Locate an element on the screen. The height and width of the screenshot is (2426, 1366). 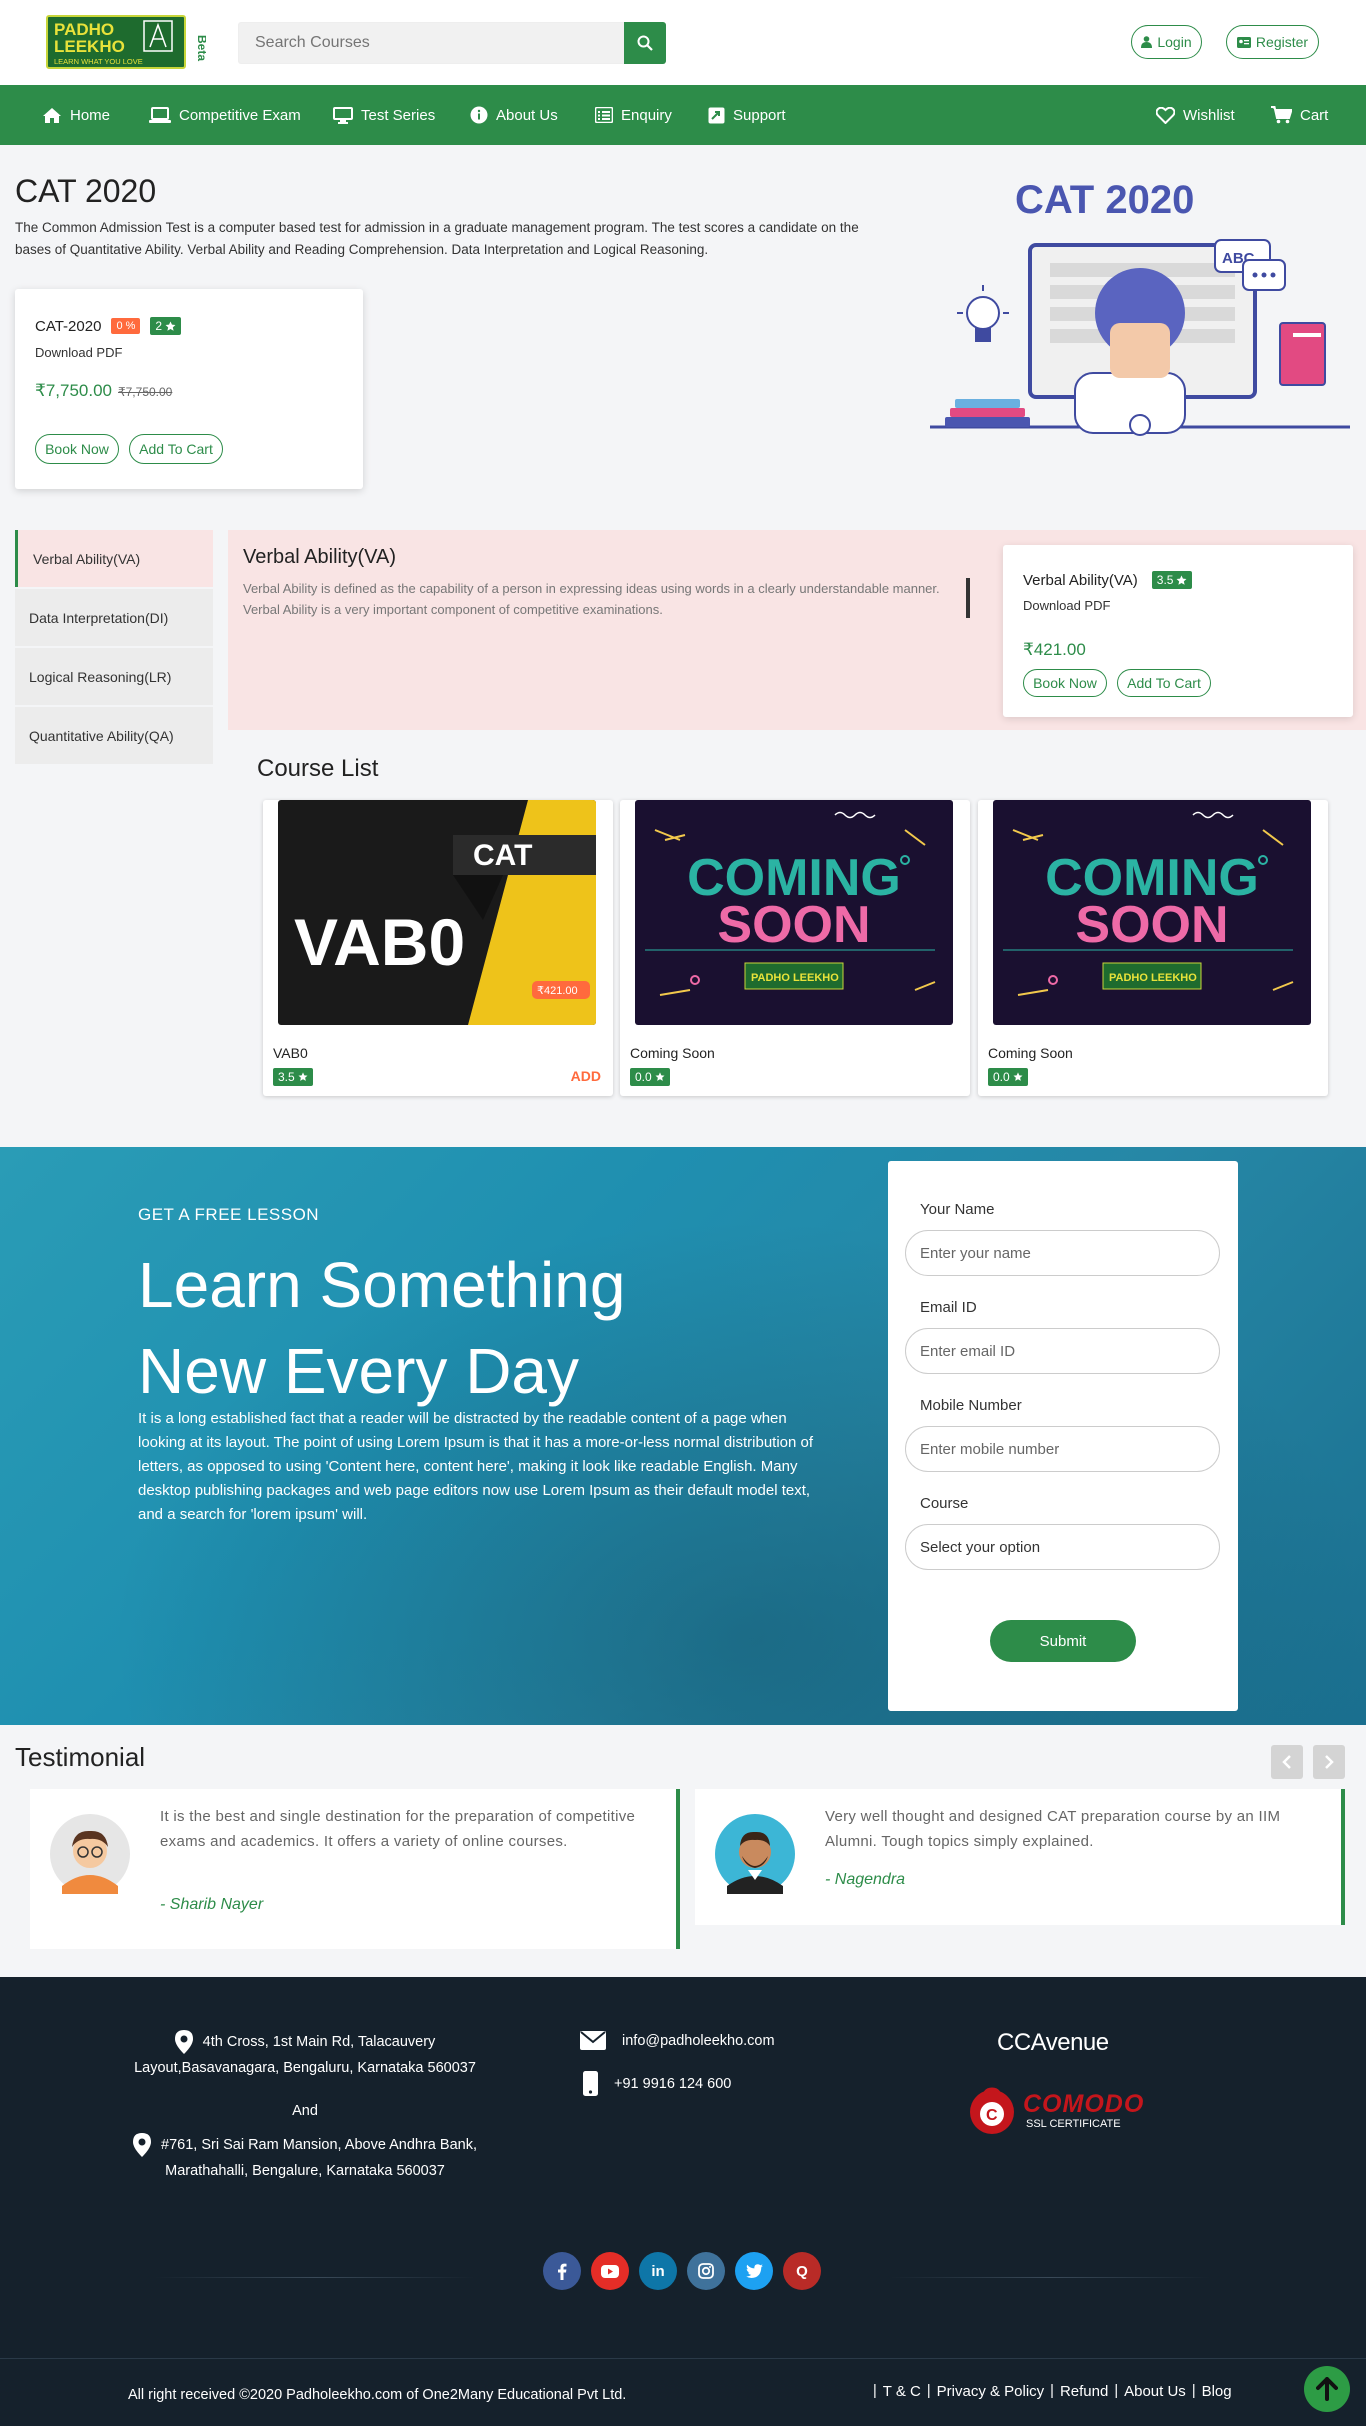
course-thumbnail: CAT VAB0 ₹421.00 is located at coordinates (437, 912).